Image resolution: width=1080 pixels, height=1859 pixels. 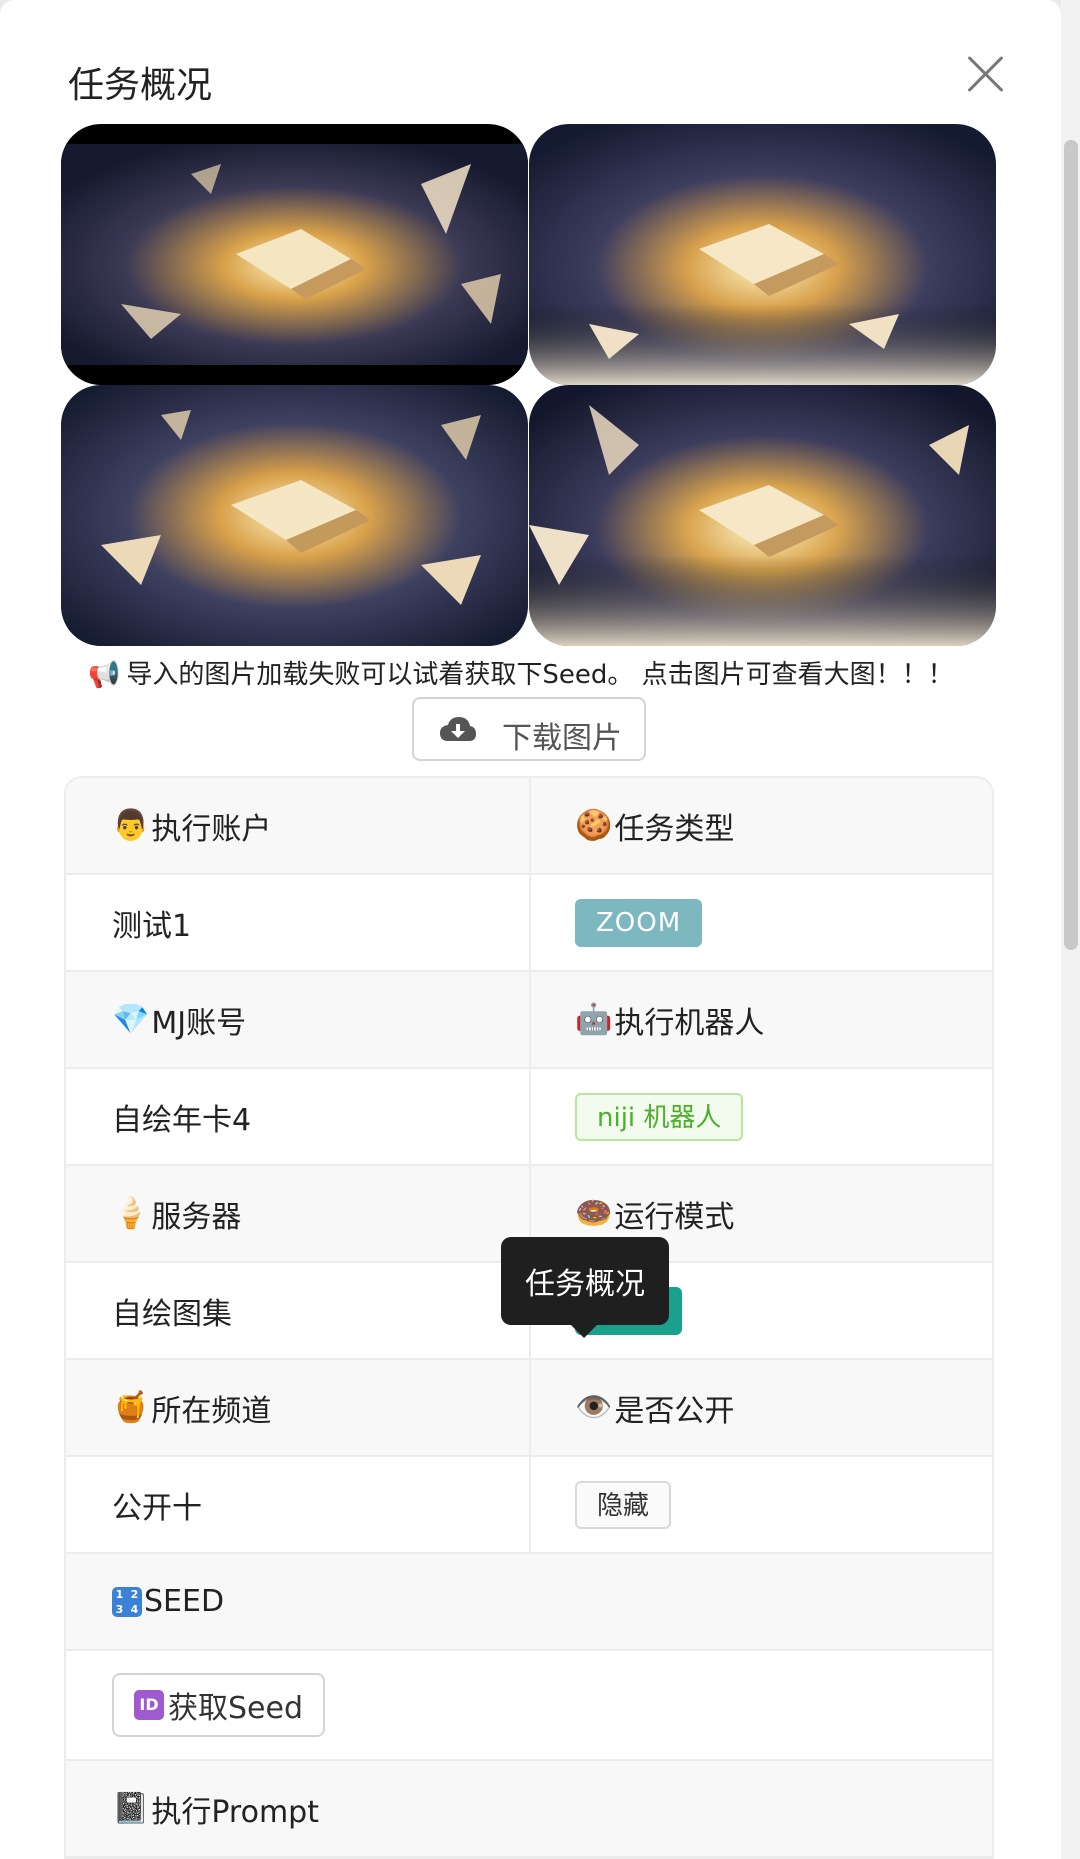 What do you see at coordinates (623, 1504) in the screenshot?
I see `visibility-tag: 隐藏` at bounding box center [623, 1504].